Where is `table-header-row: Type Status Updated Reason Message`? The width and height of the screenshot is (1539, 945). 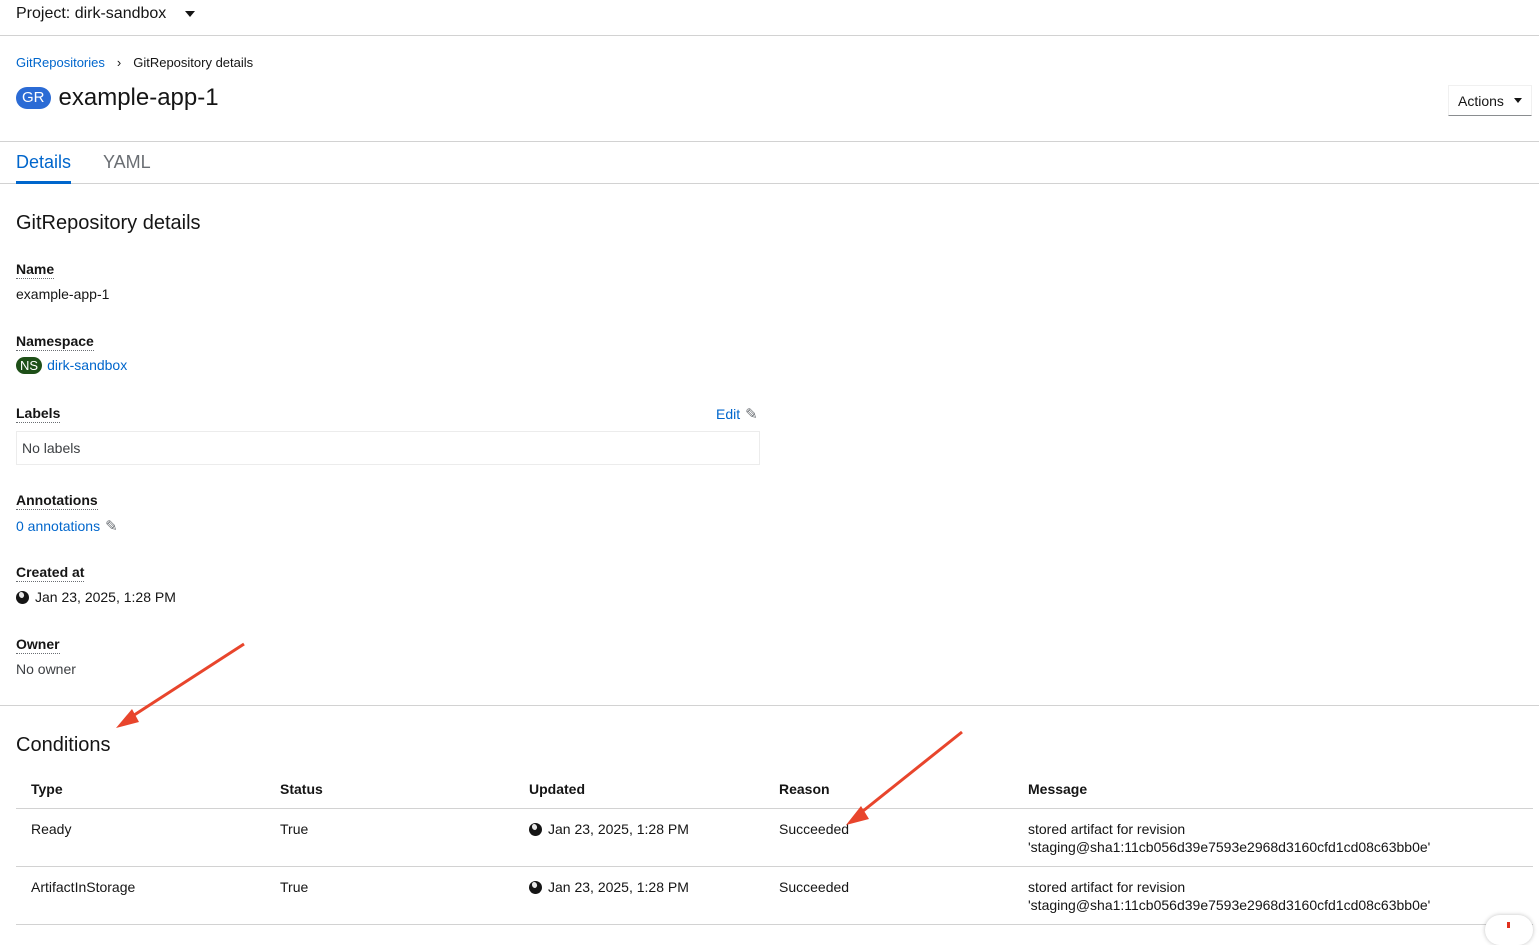
table-header-row: Type Status Updated Reason Message is located at coordinates (774, 789).